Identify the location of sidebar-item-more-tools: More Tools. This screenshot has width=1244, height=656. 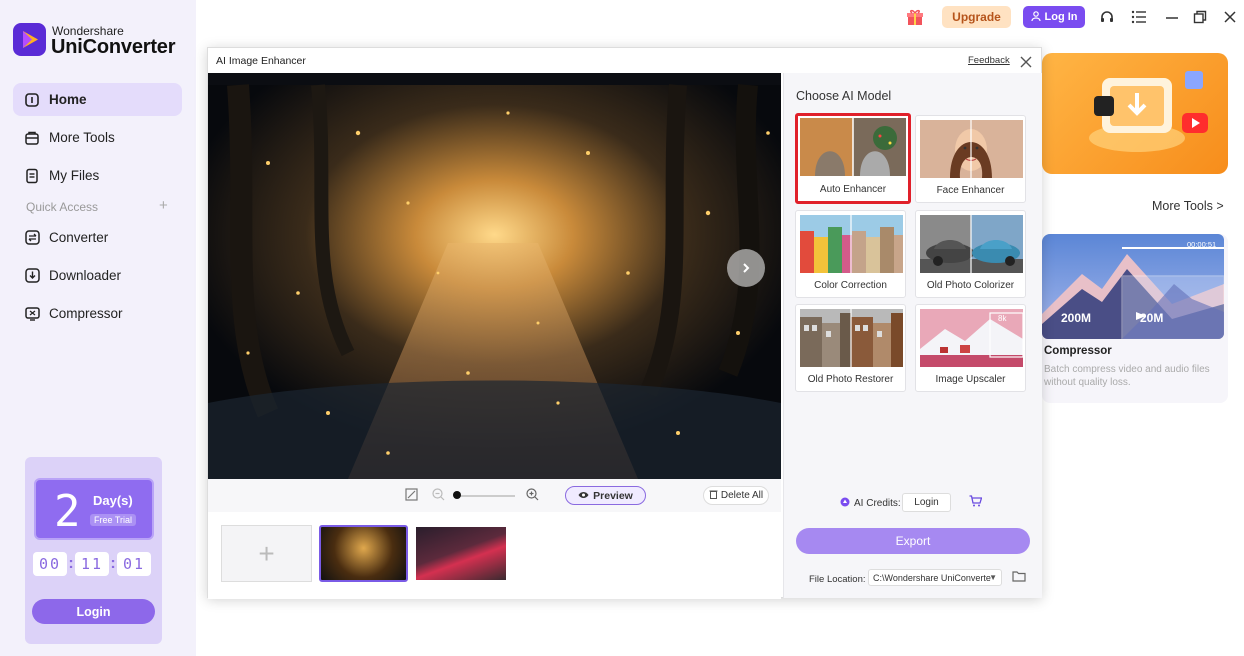
(97, 137).